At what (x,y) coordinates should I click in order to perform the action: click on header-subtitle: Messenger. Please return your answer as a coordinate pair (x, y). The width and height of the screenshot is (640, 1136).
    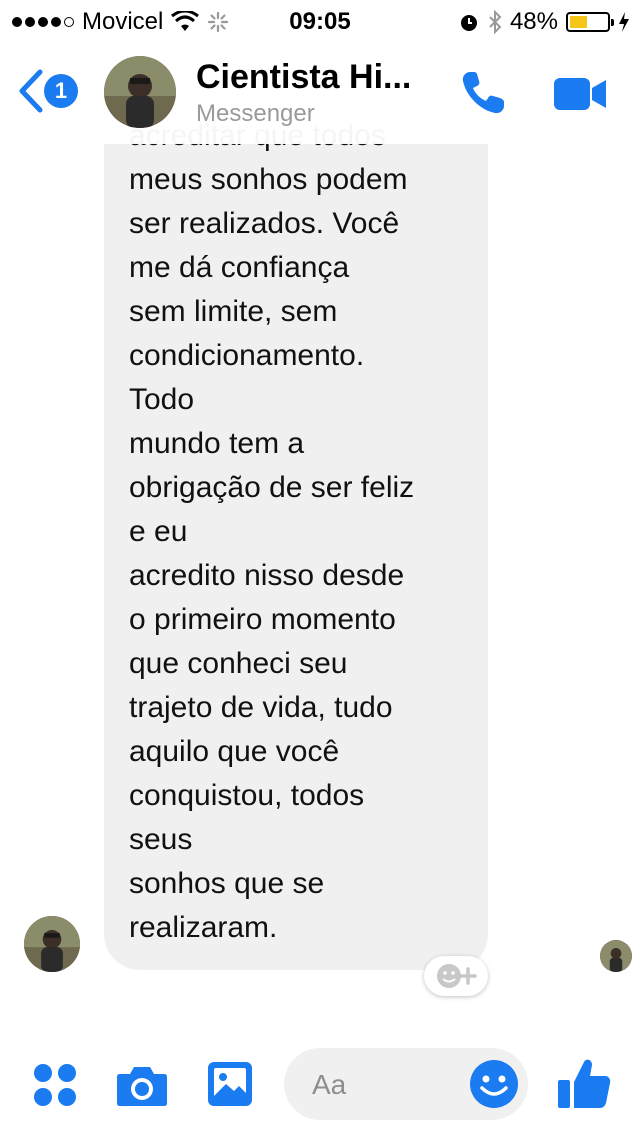
    Looking at the image, I should click on (255, 113).